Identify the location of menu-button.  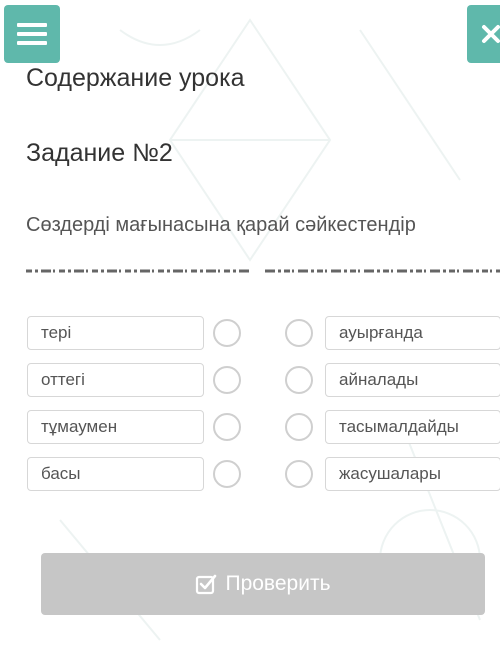
(32, 34).